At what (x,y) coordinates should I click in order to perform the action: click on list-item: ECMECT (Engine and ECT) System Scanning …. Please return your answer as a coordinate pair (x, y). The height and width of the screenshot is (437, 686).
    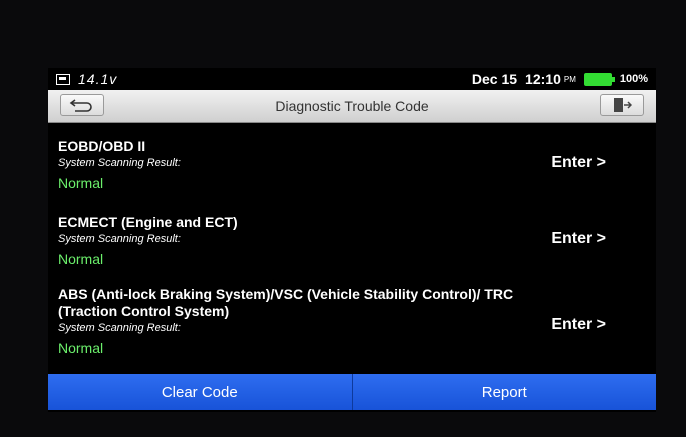
    Looking at the image, I should click on (352, 240).